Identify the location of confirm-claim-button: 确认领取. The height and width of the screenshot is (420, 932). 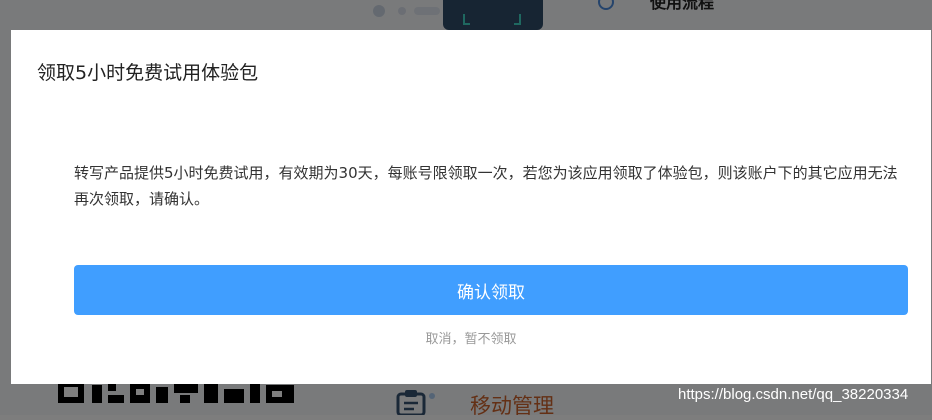
(491, 290).